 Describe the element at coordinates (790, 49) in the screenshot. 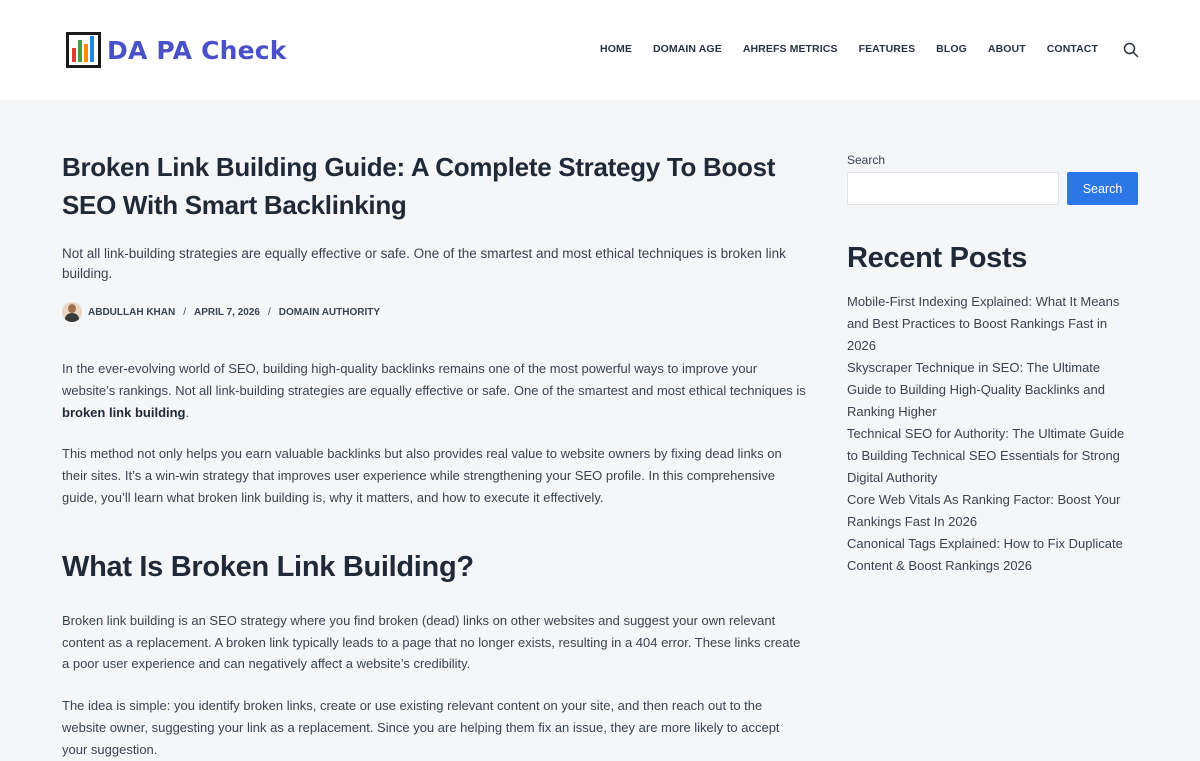

I see `nav-ahrefs-metrics: AHREFS METRICS` at that location.